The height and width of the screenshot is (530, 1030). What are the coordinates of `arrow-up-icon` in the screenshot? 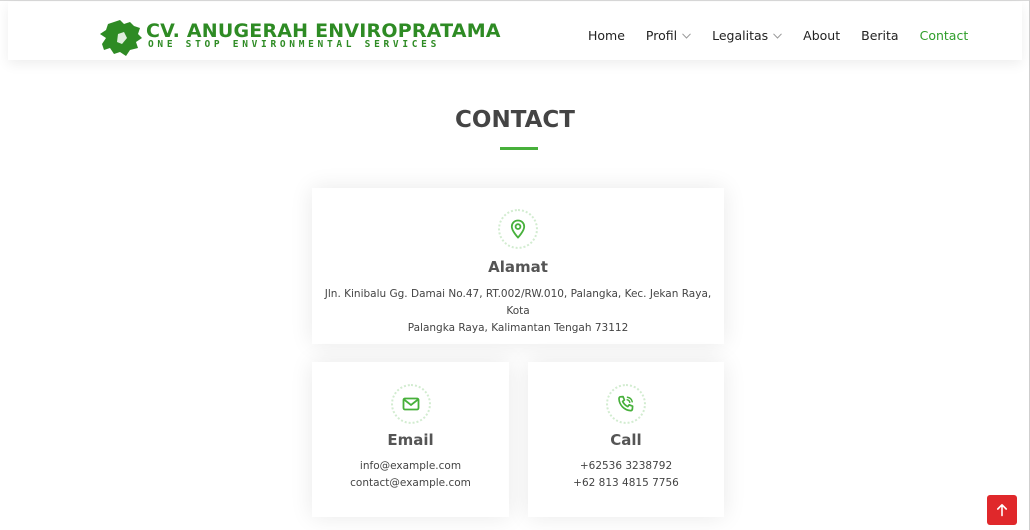 It's located at (1002, 510).